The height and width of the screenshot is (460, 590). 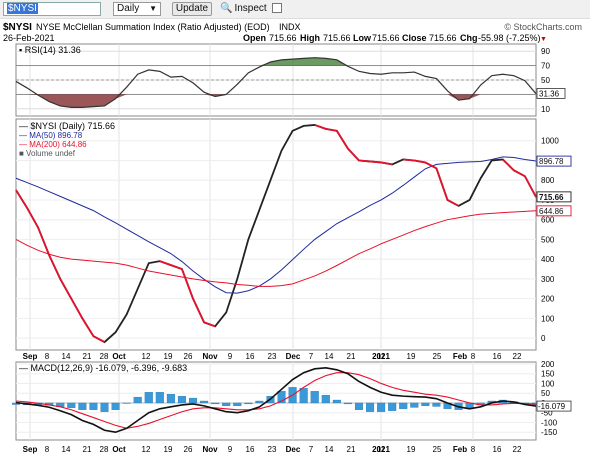 What do you see at coordinates (283, 38) in the screenshot?
I see `open-value: 715.66` at bounding box center [283, 38].